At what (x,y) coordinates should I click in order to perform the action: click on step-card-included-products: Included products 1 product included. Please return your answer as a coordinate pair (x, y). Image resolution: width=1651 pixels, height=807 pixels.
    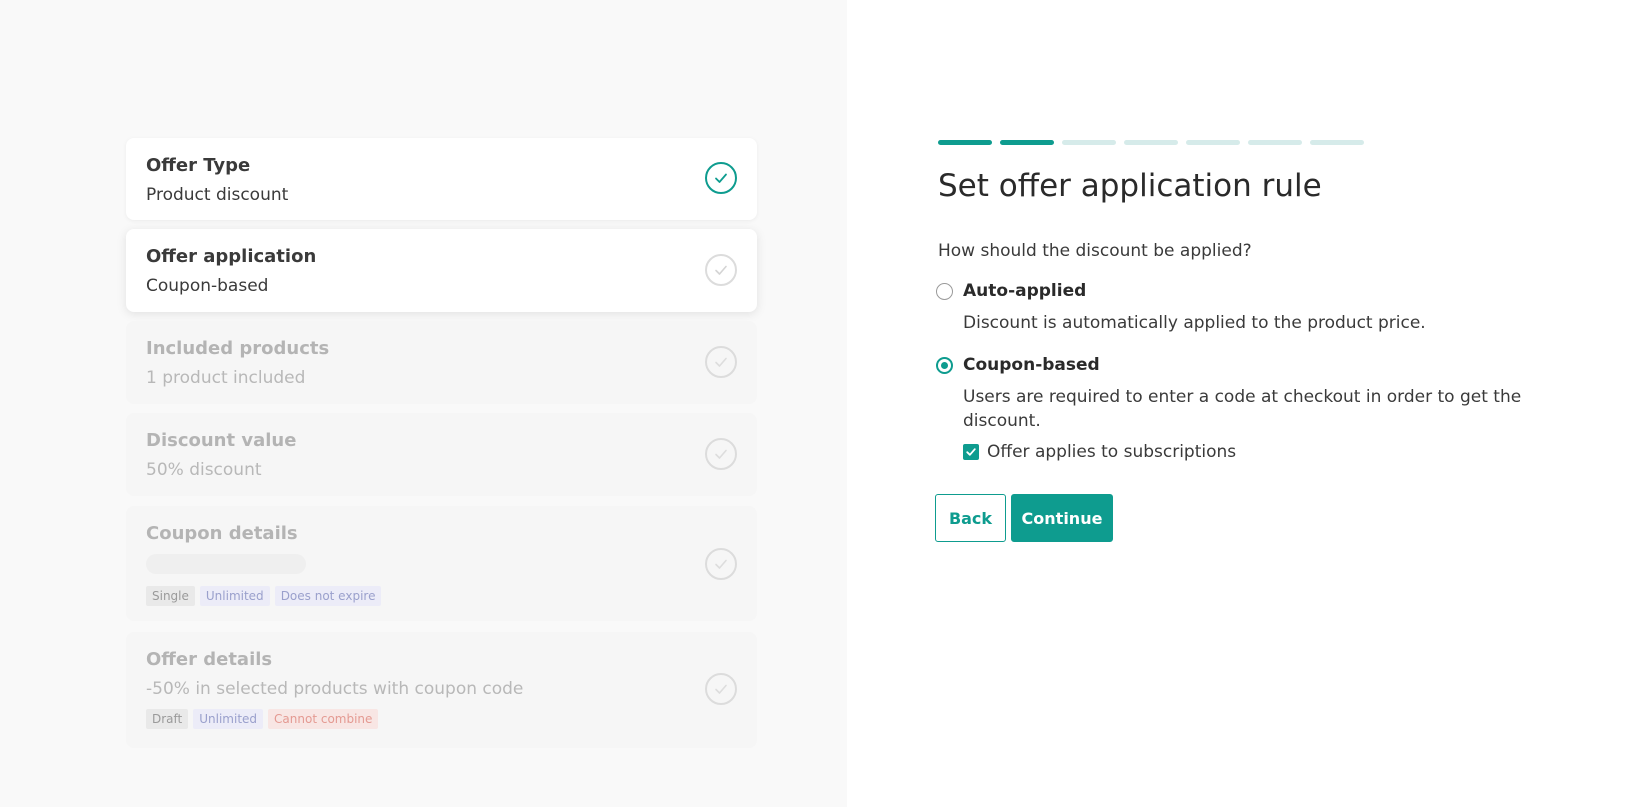
    Looking at the image, I should click on (441, 362).